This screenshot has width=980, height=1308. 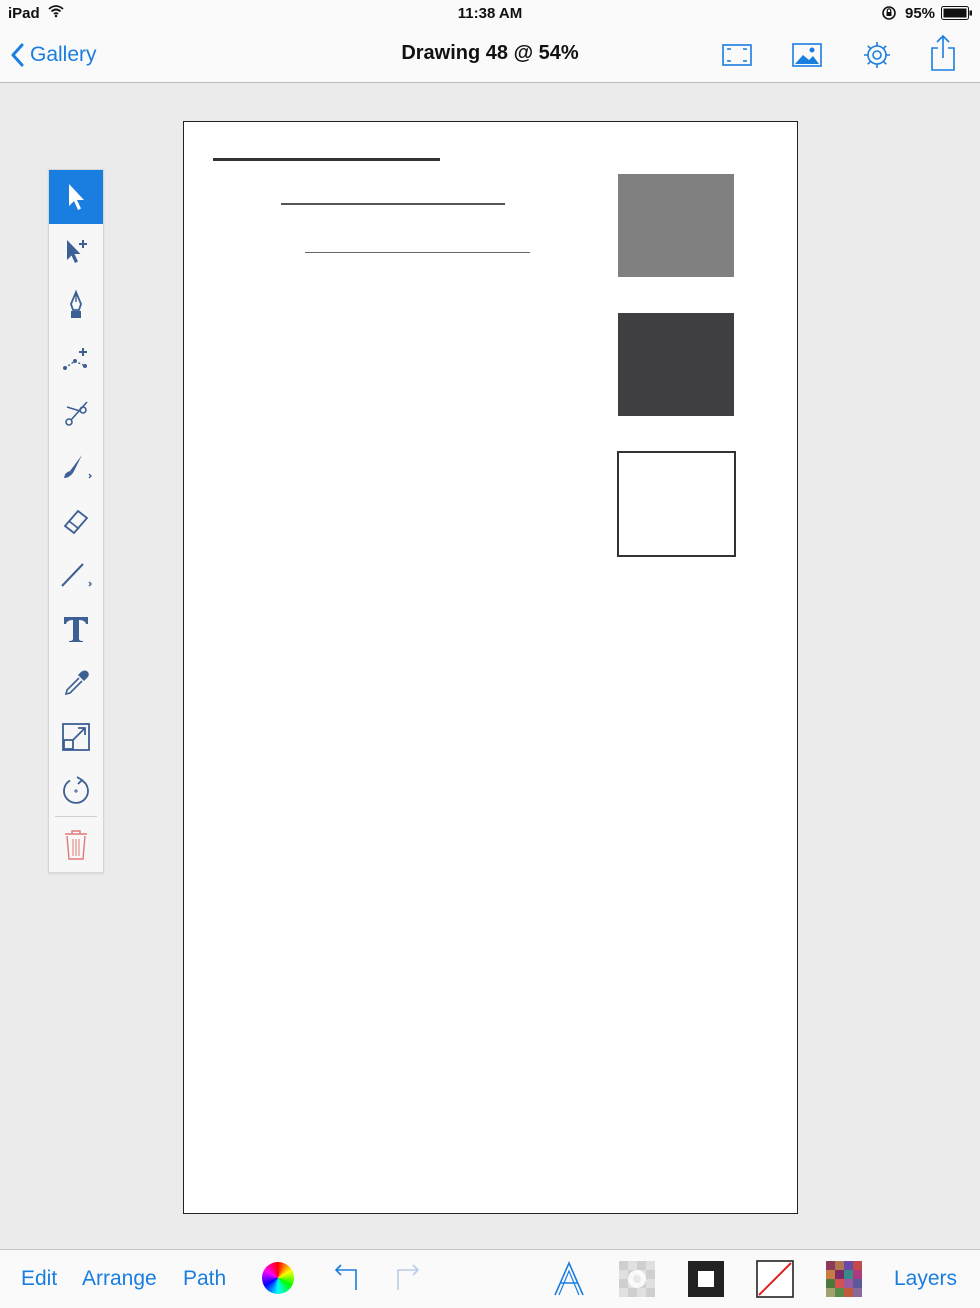 What do you see at coordinates (345, 1280) in the screenshot?
I see `undo-icon` at bounding box center [345, 1280].